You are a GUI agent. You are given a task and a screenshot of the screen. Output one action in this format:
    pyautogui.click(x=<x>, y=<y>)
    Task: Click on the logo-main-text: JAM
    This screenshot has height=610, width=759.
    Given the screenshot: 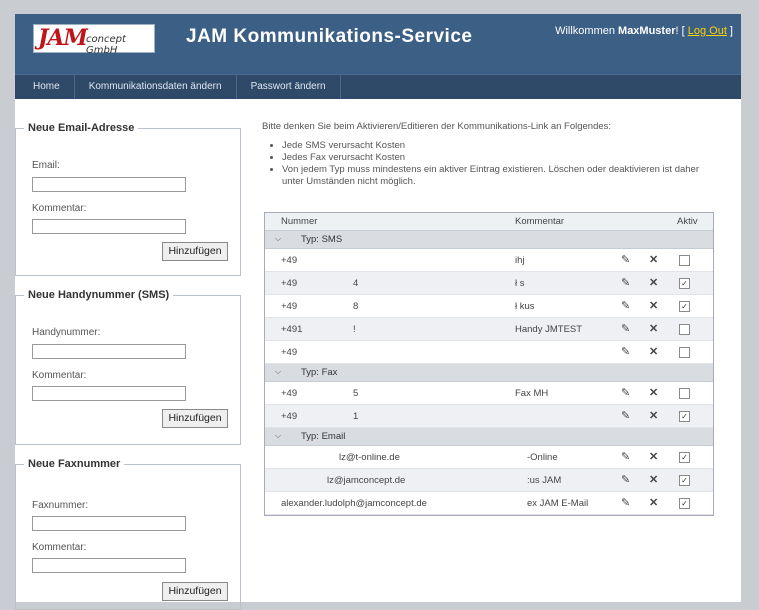 What is the action you would take?
    pyautogui.click(x=63, y=38)
    